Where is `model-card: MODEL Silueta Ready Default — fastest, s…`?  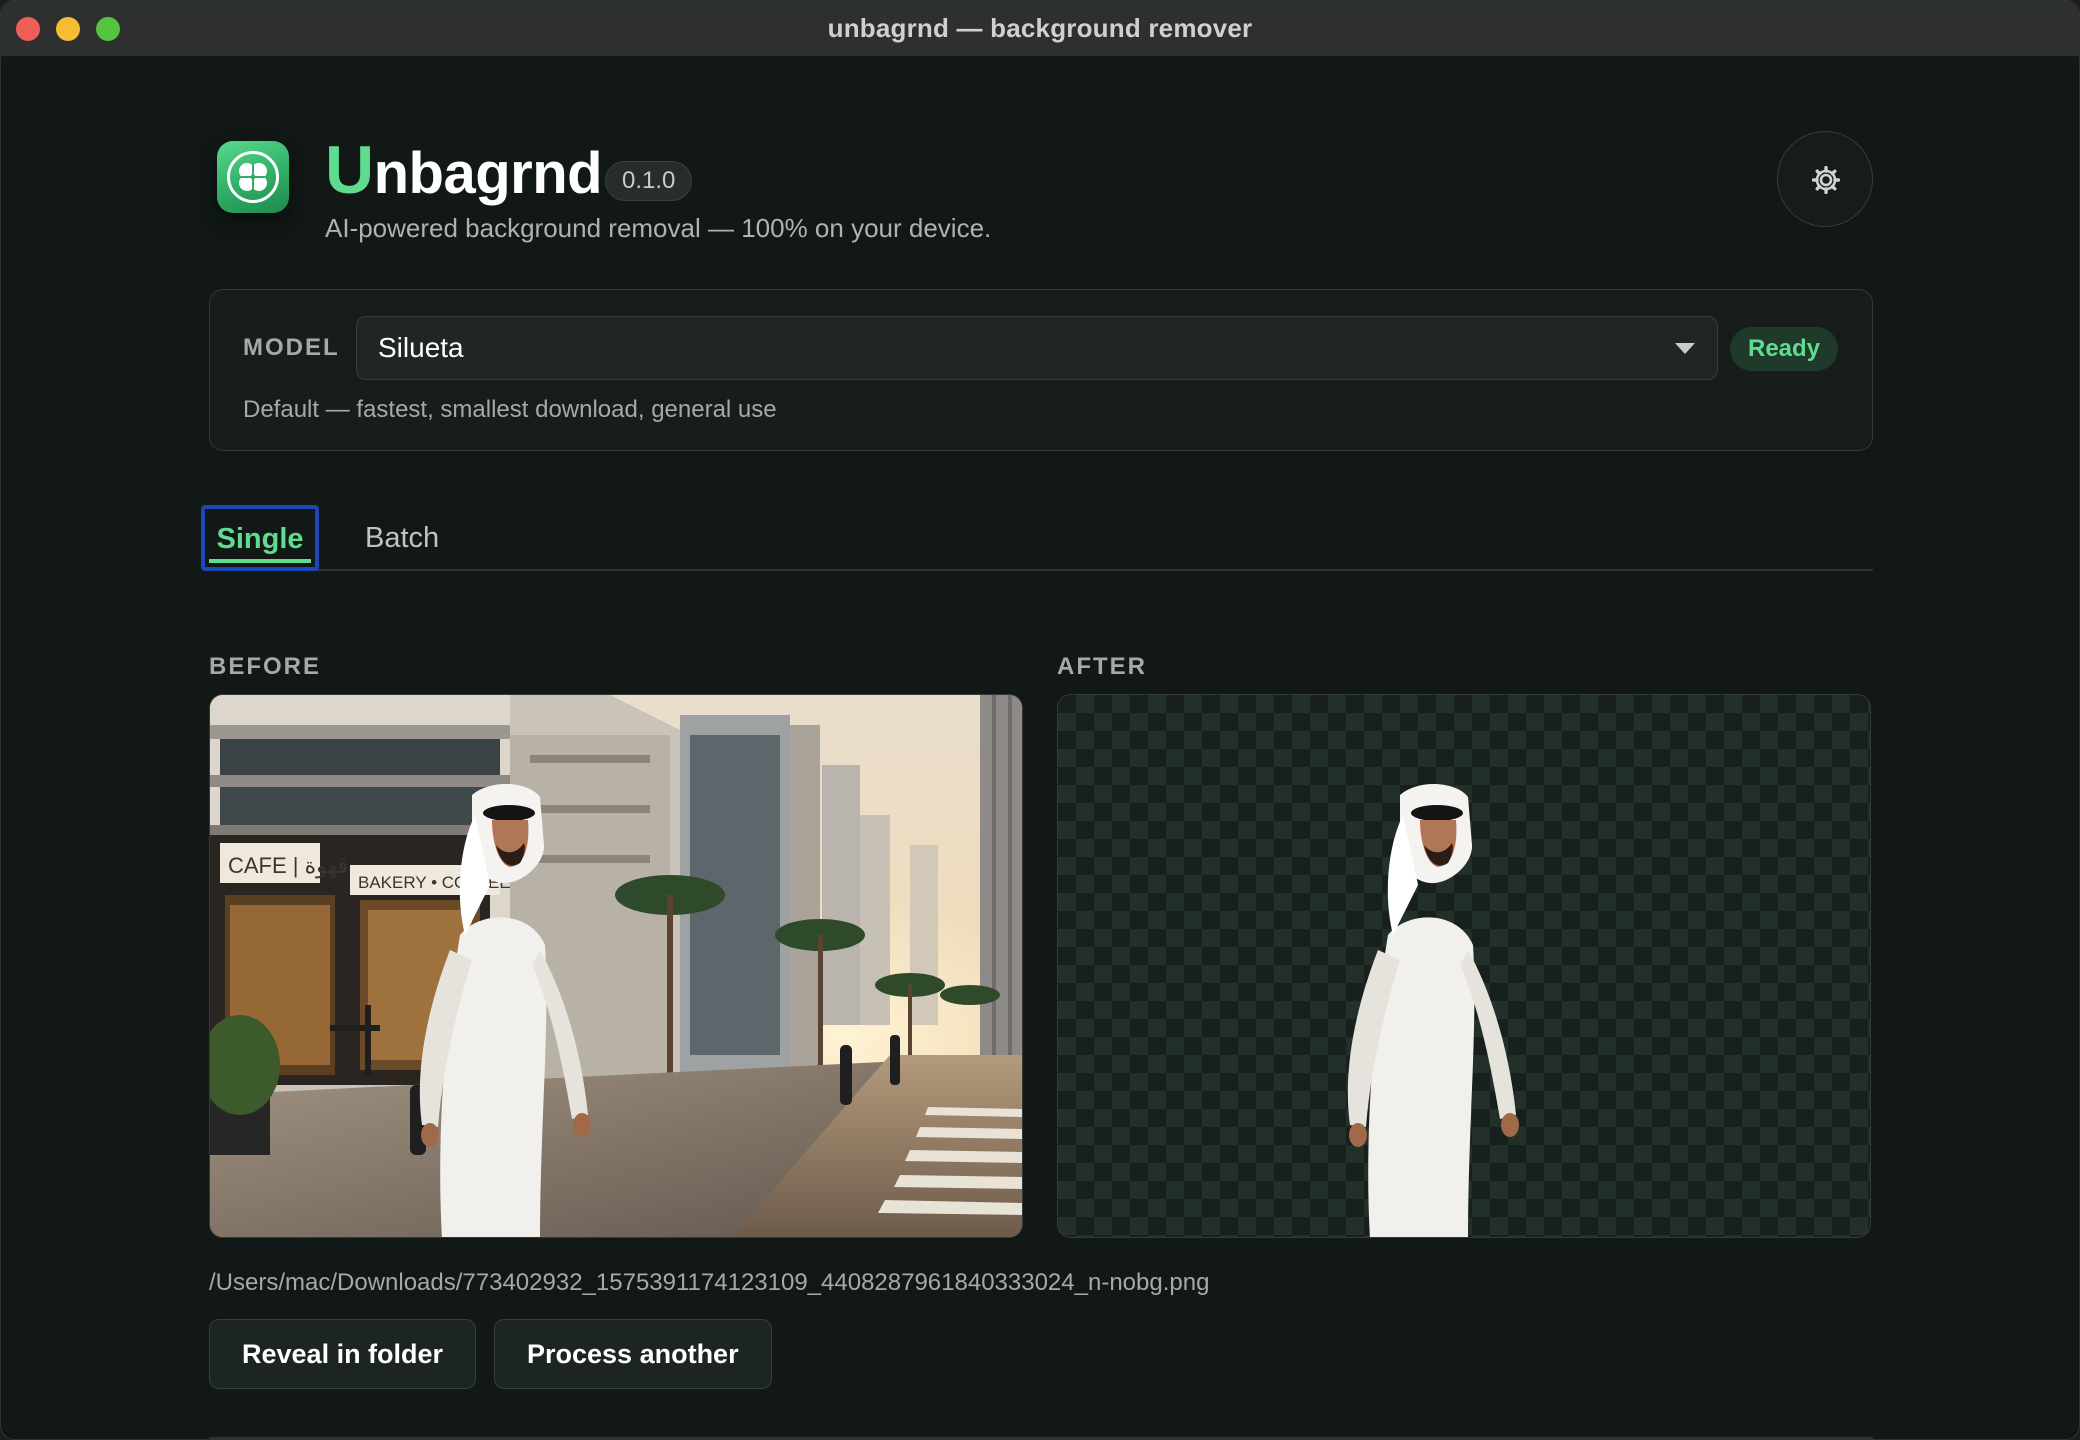
model-card: MODEL Silueta Ready Default — fastest, s… is located at coordinates (1041, 370).